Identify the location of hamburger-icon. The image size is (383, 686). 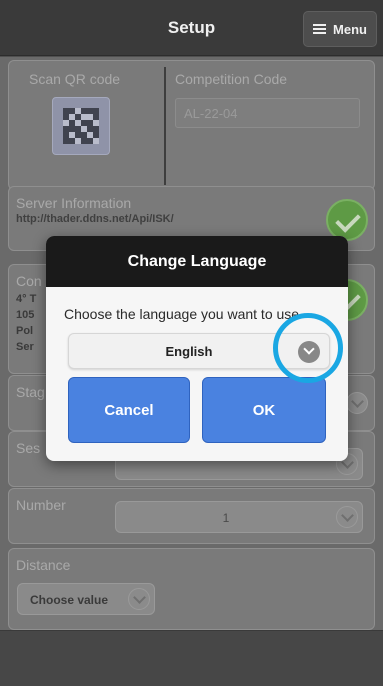
(320, 29).